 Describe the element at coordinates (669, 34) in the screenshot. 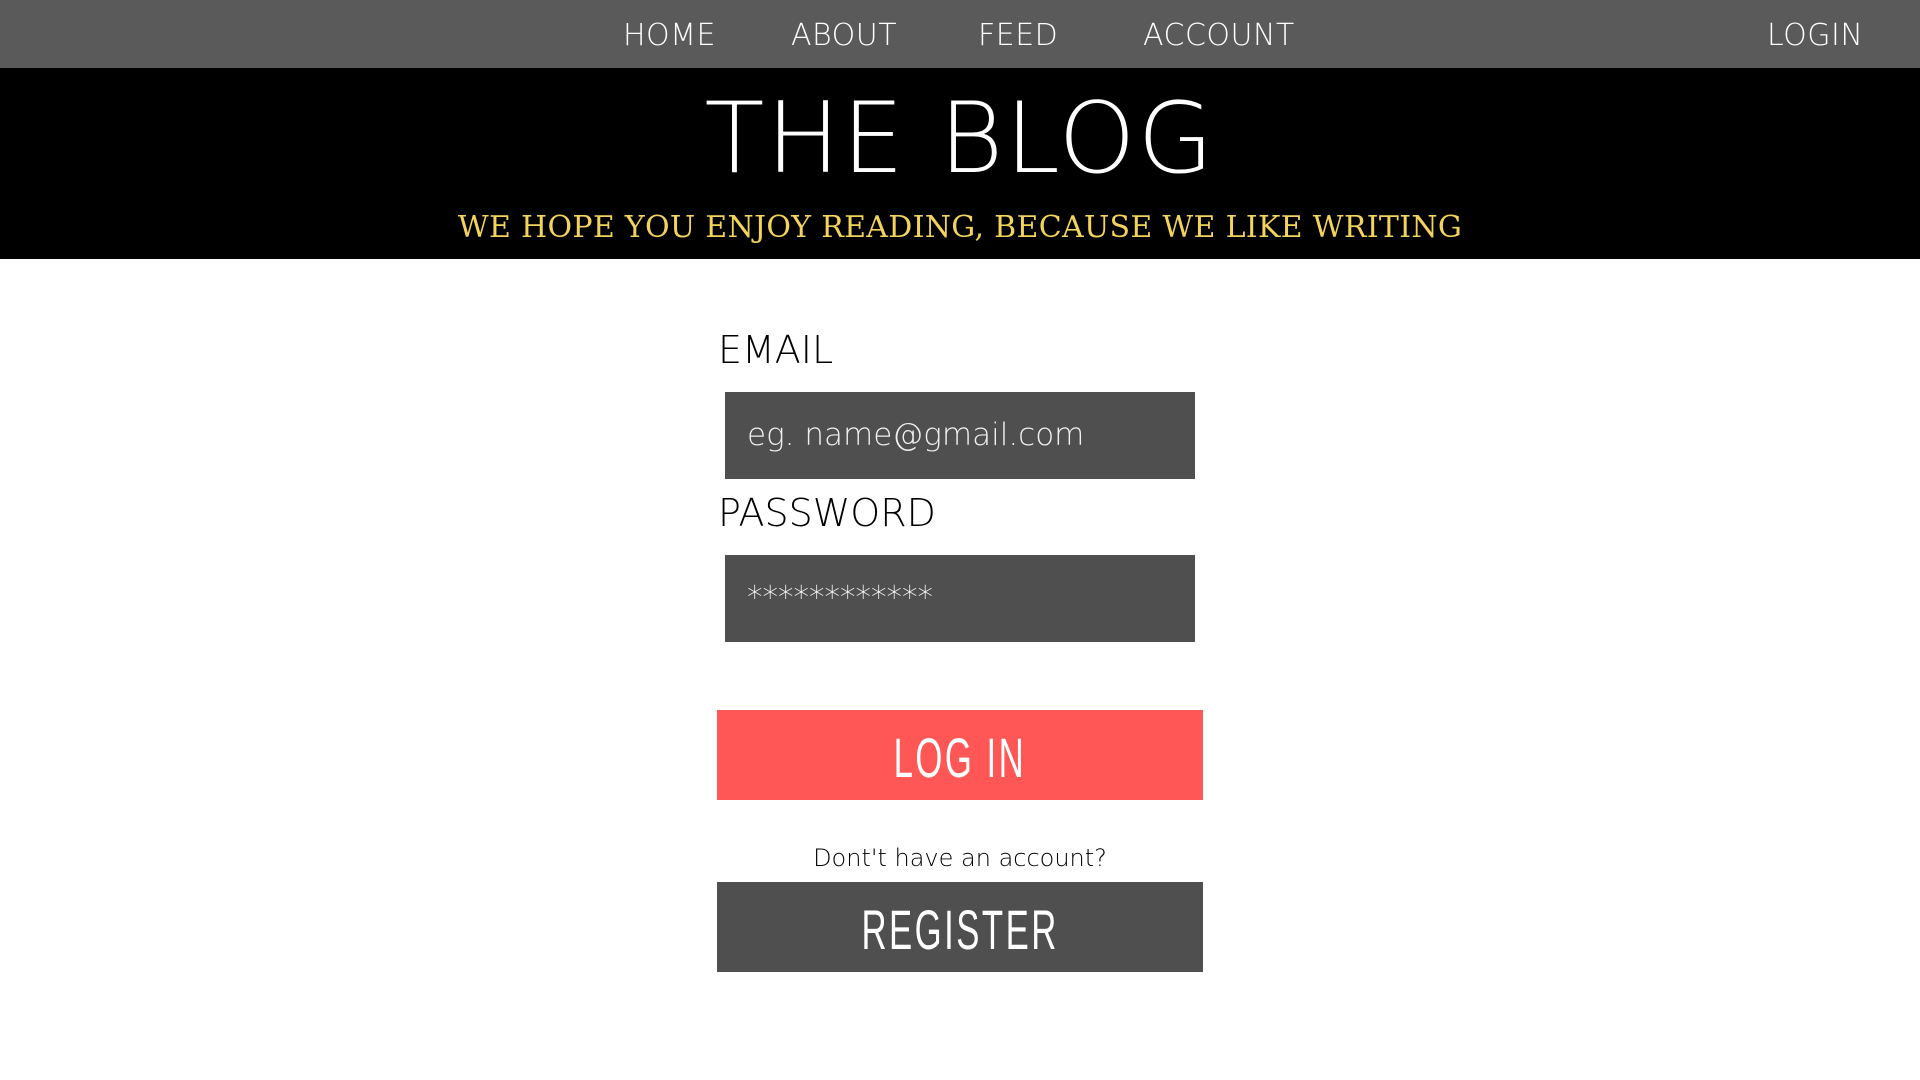

I see `nav-home: HOME` at that location.